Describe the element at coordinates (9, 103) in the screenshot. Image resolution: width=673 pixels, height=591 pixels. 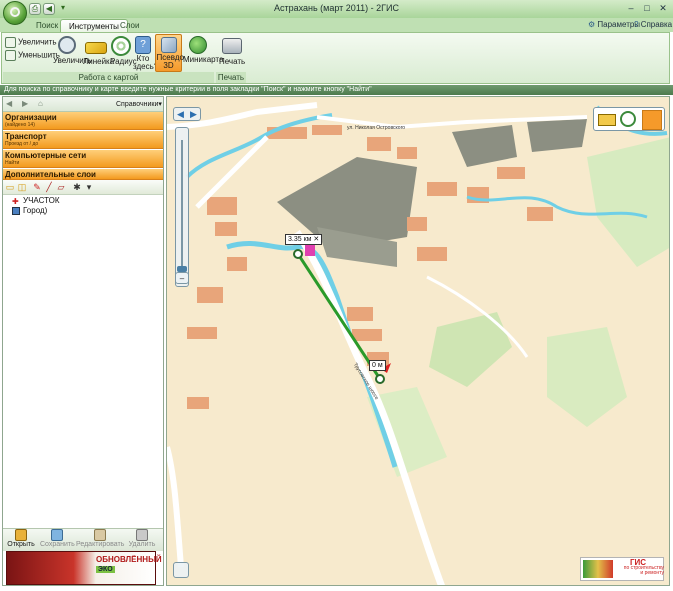
I see `nav-back-icon: ◀` at that location.